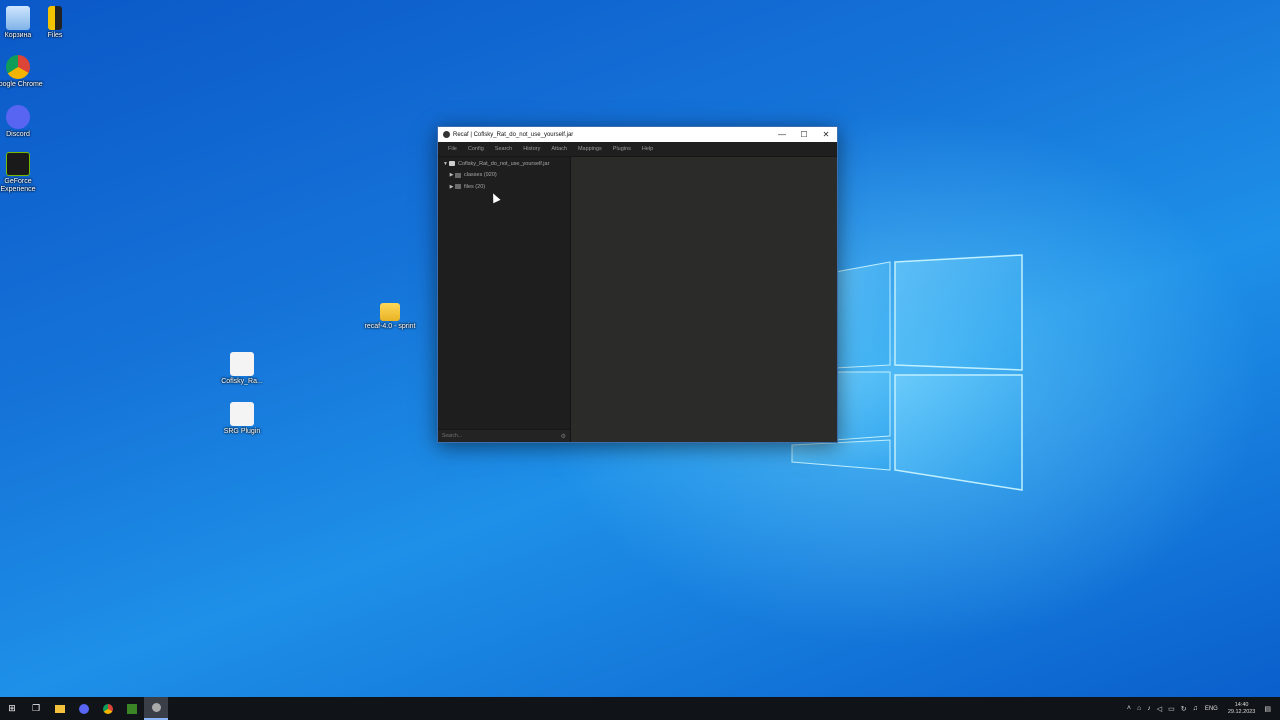  Describe the element at coordinates (560, 149) in the screenshot. I see `menu-attach: Attach` at that location.